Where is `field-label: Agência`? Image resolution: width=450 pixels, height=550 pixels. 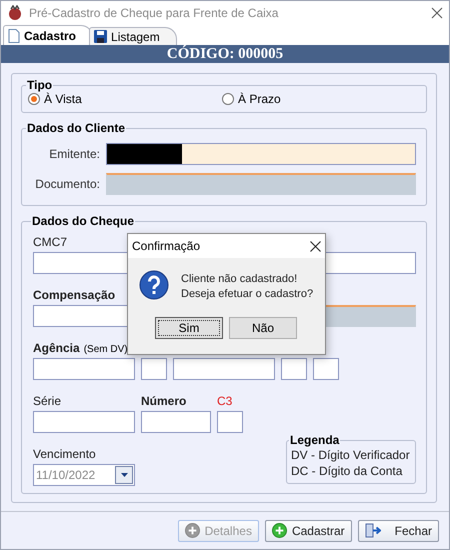
field-label: Agência is located at coordinates (56, 348).